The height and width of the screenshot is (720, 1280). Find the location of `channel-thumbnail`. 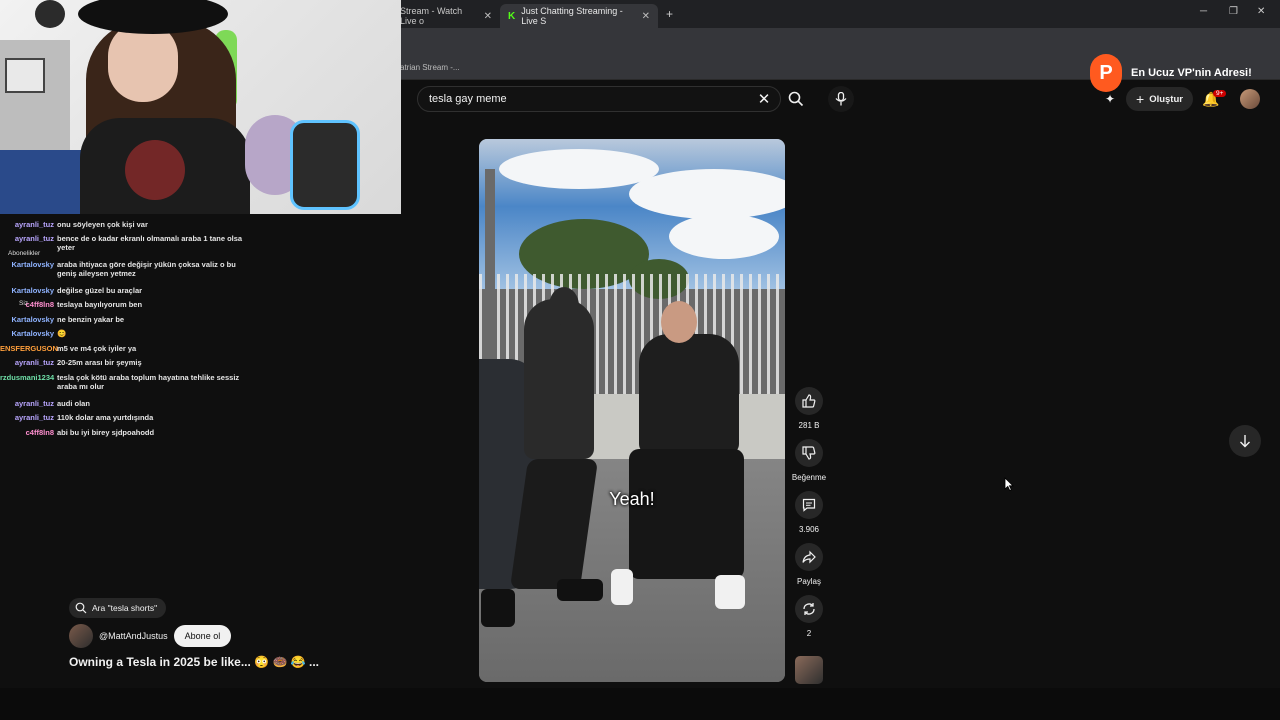

channel-thumbnail is located at coordinates (809, 670).